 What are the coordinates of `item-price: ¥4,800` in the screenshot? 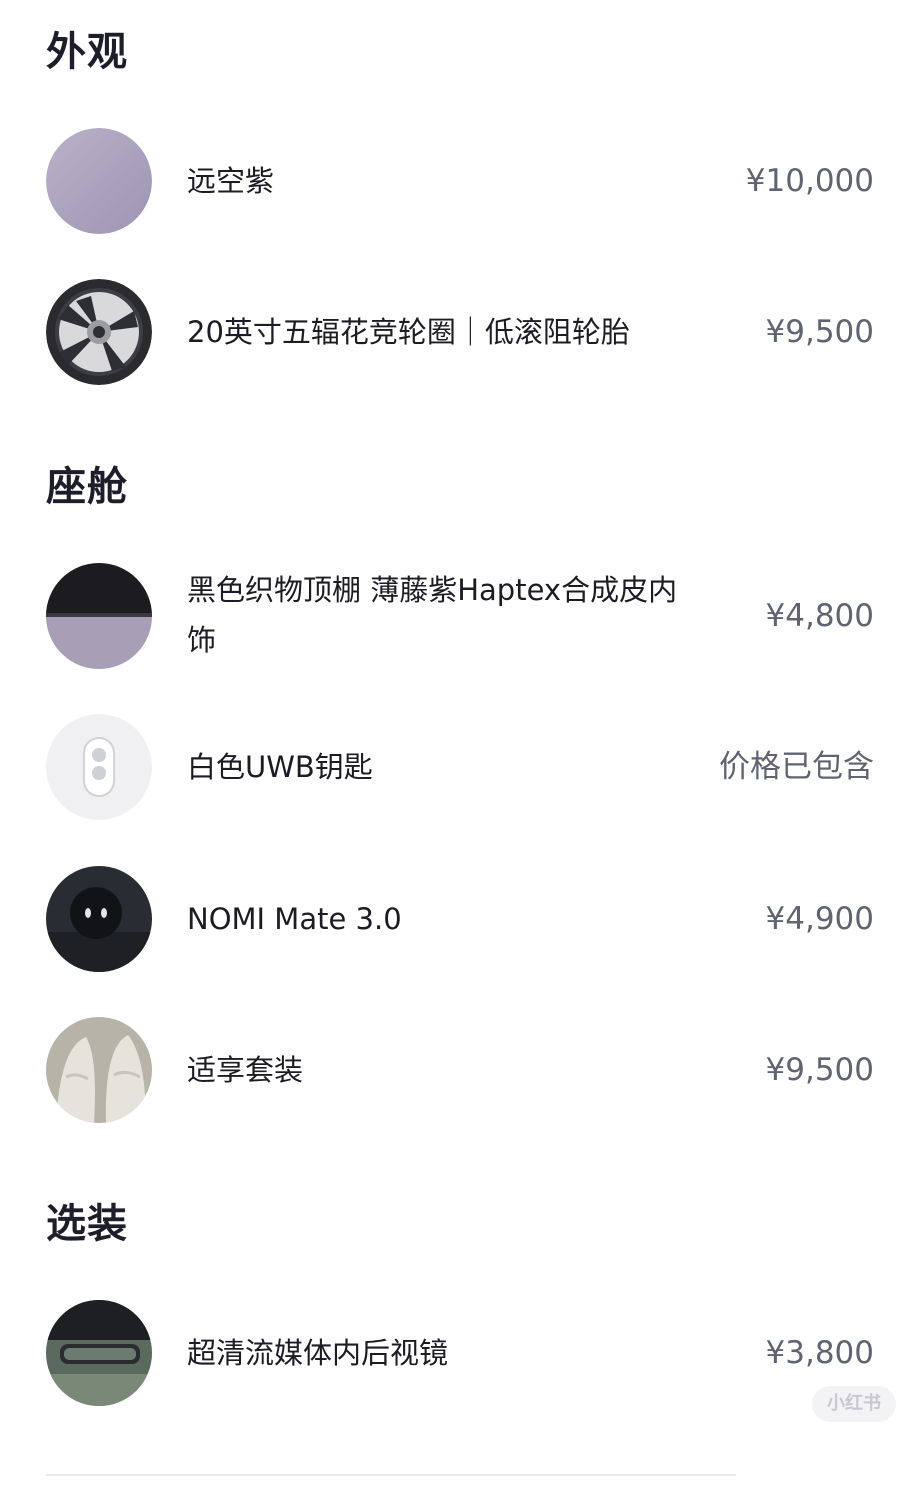 It's located at (819, 616).